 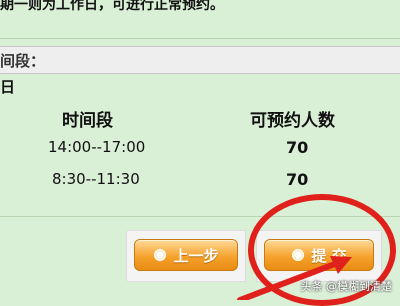 What do you see at coordinates (294, 278) in the screenshot?
I see `pointer-arrow-icon` at bounding box center [294, 278].